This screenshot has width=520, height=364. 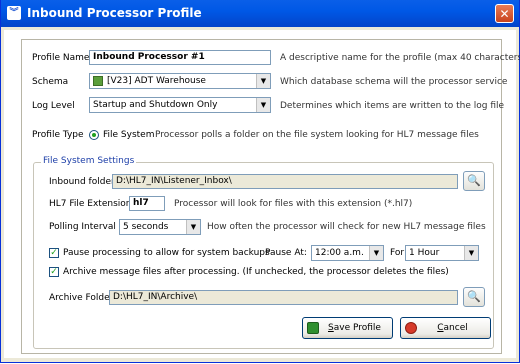 I want to click on extension-input: hl7, so click(x=147, y=203).